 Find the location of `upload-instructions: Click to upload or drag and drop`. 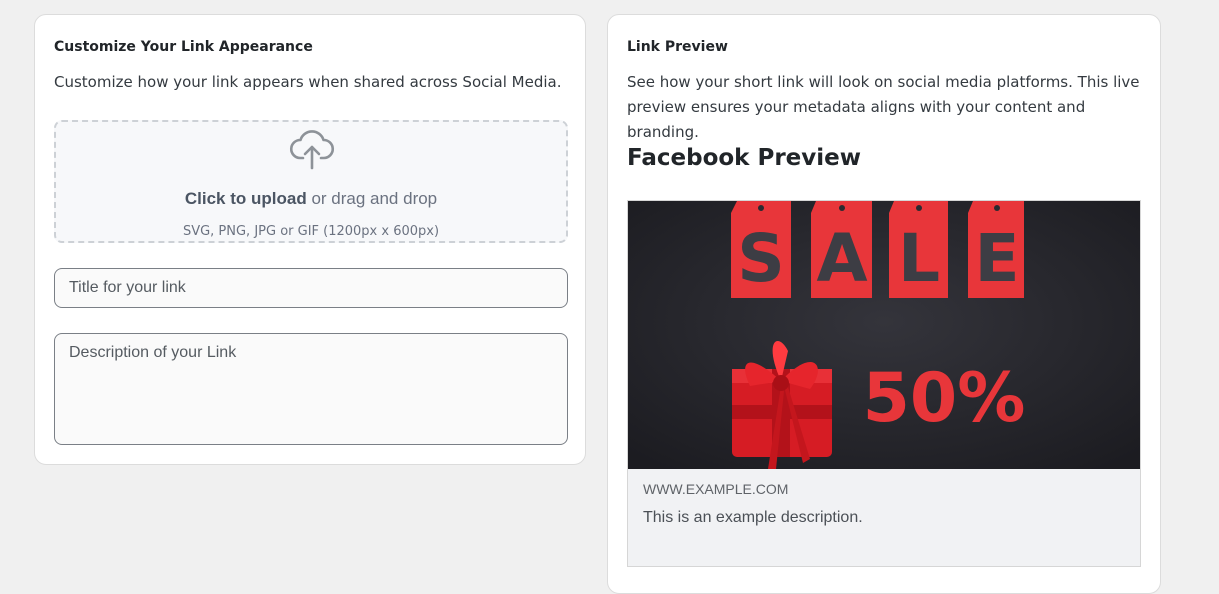

upload-instructions: Click to upload or drag and drop is located at coordinates (311, 199).